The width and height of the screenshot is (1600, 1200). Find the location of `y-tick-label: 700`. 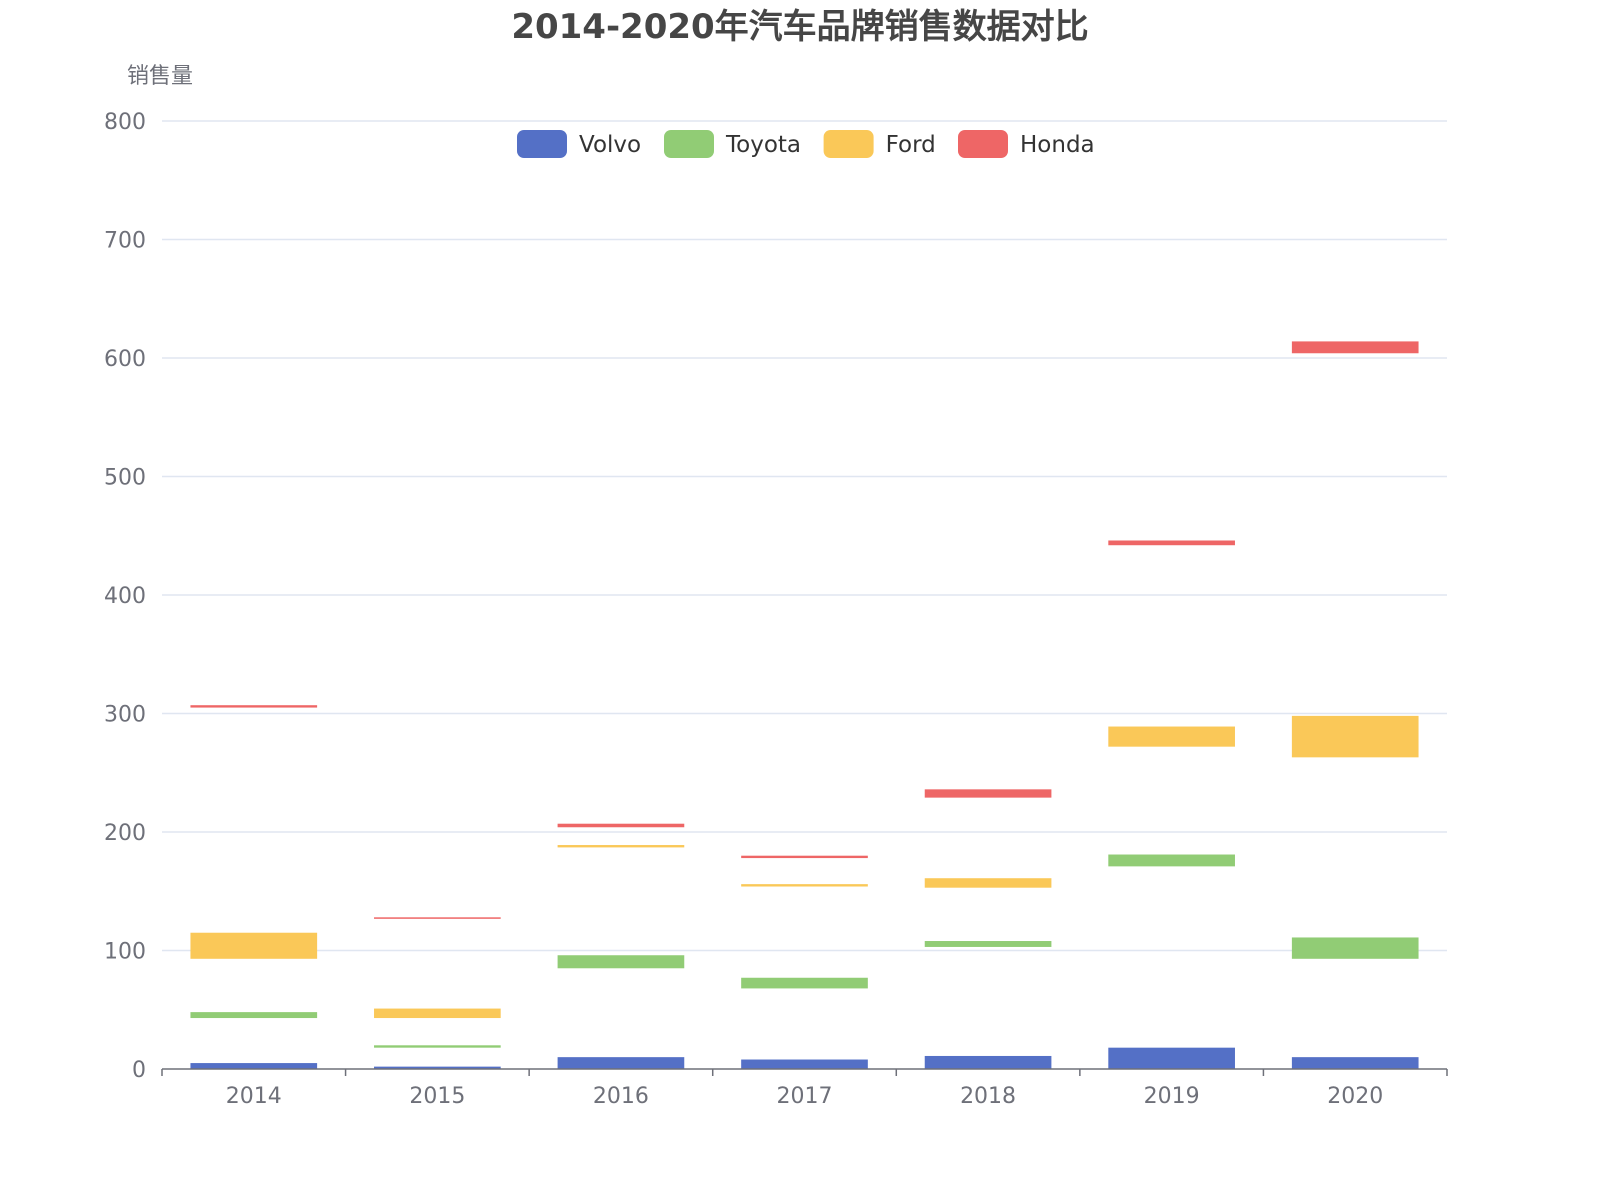

y-tick-label: 700 is located at coordinates (125, 241).